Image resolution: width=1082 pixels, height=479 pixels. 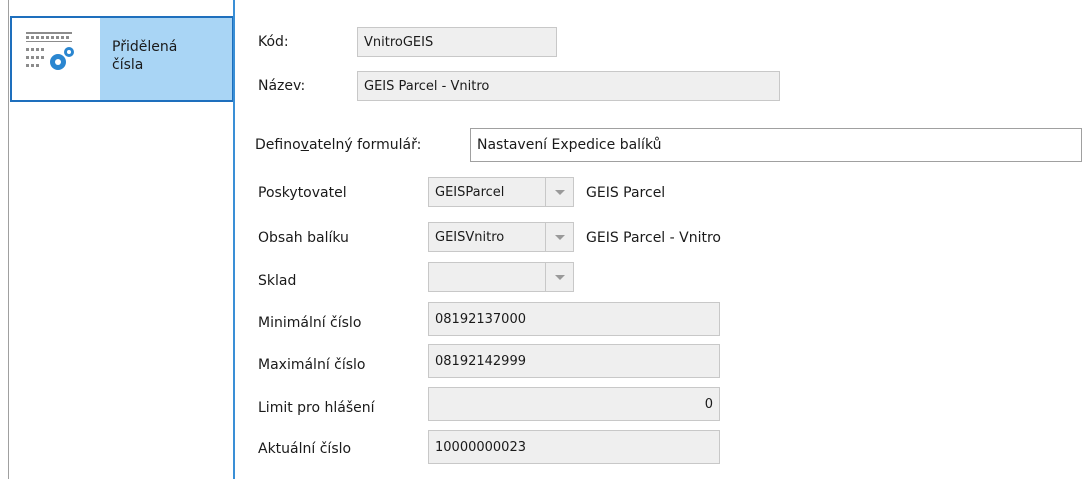 What do you see at coordinates (574, 404) in the screenshot?
I see `limit-pro-hlaseni-field: 0` at bounding box center [574, 404].